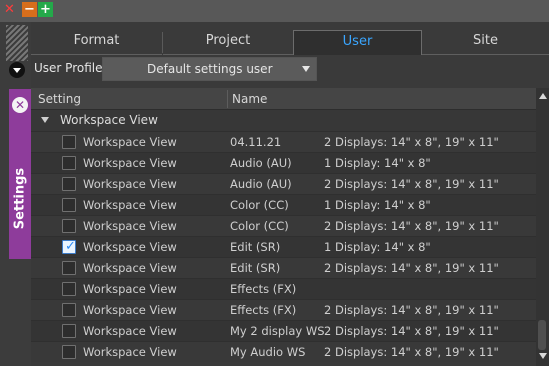  I want to click on checkmark-icon: ✓, so click(70, 246).